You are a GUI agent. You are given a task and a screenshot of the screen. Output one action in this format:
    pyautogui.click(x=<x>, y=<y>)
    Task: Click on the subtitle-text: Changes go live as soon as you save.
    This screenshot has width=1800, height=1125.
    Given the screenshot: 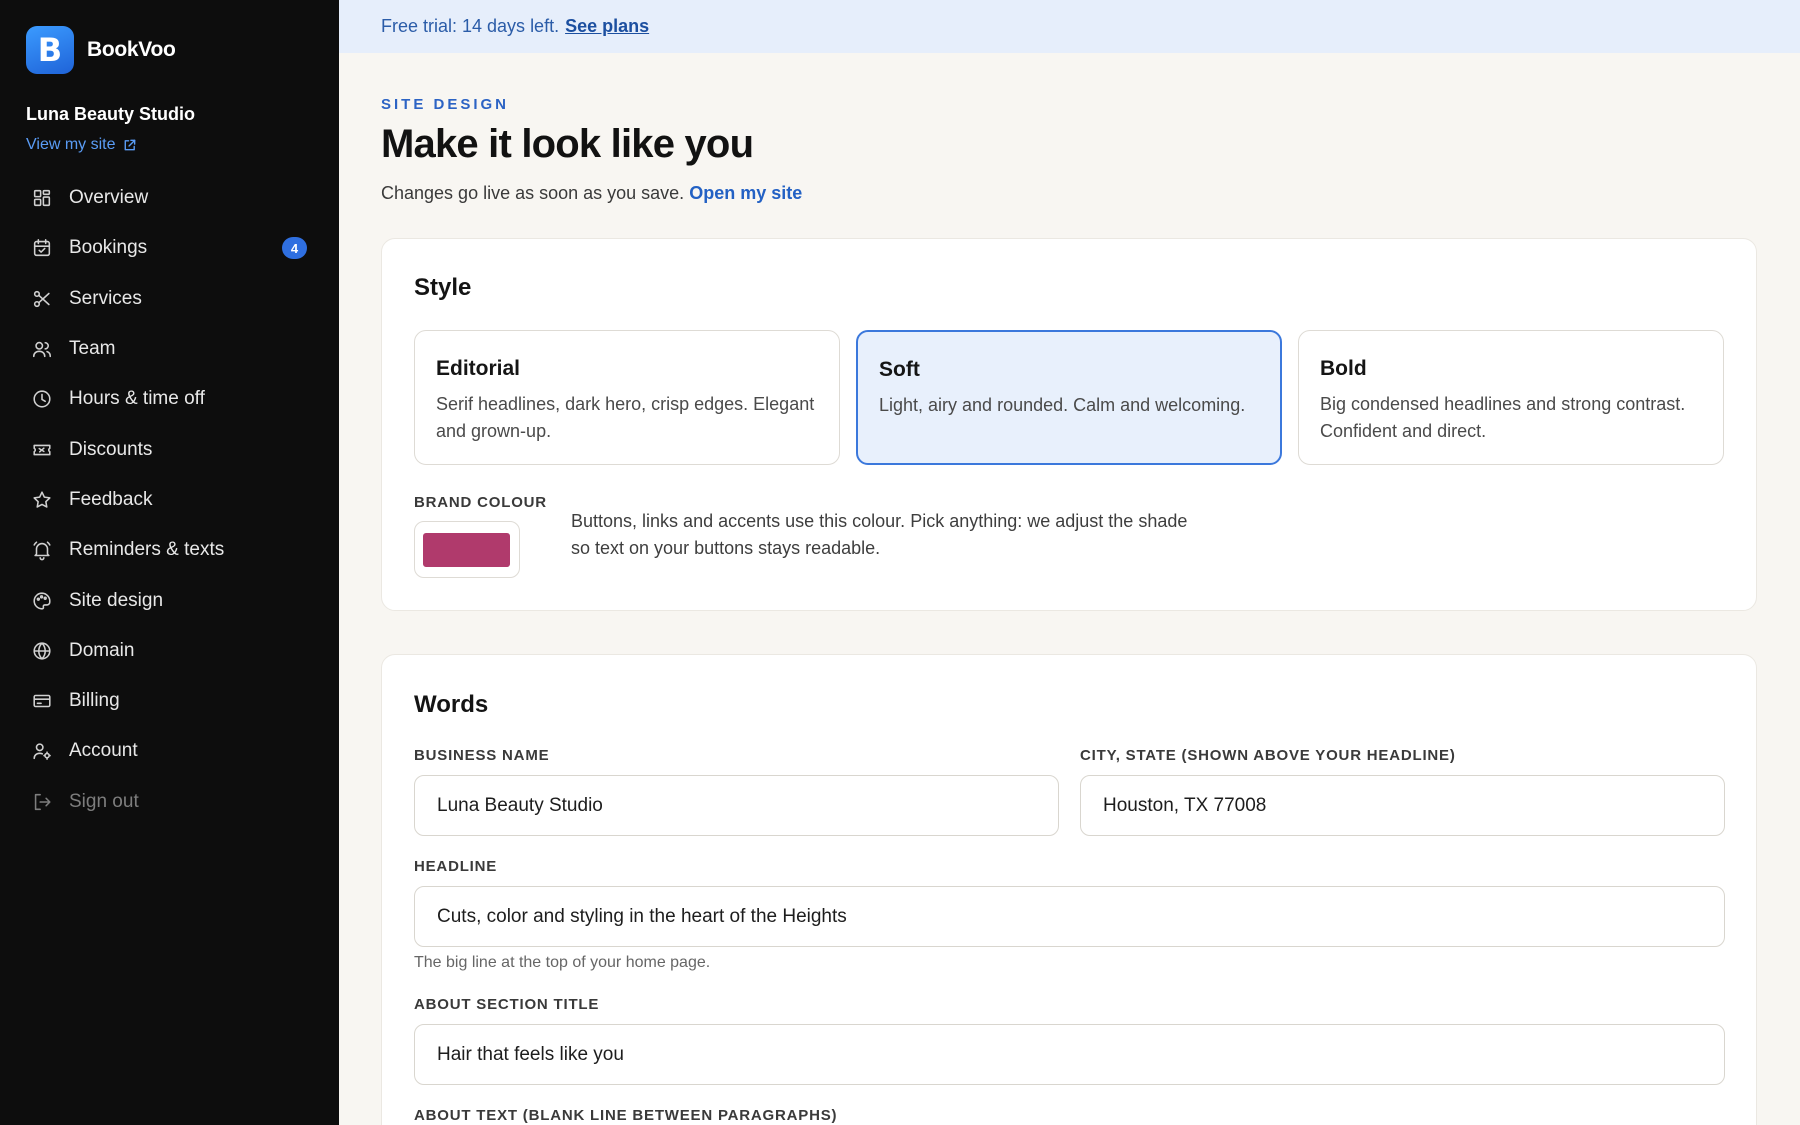 What is the action you would take?
    pyautogui.click(x=533, y=193)
    